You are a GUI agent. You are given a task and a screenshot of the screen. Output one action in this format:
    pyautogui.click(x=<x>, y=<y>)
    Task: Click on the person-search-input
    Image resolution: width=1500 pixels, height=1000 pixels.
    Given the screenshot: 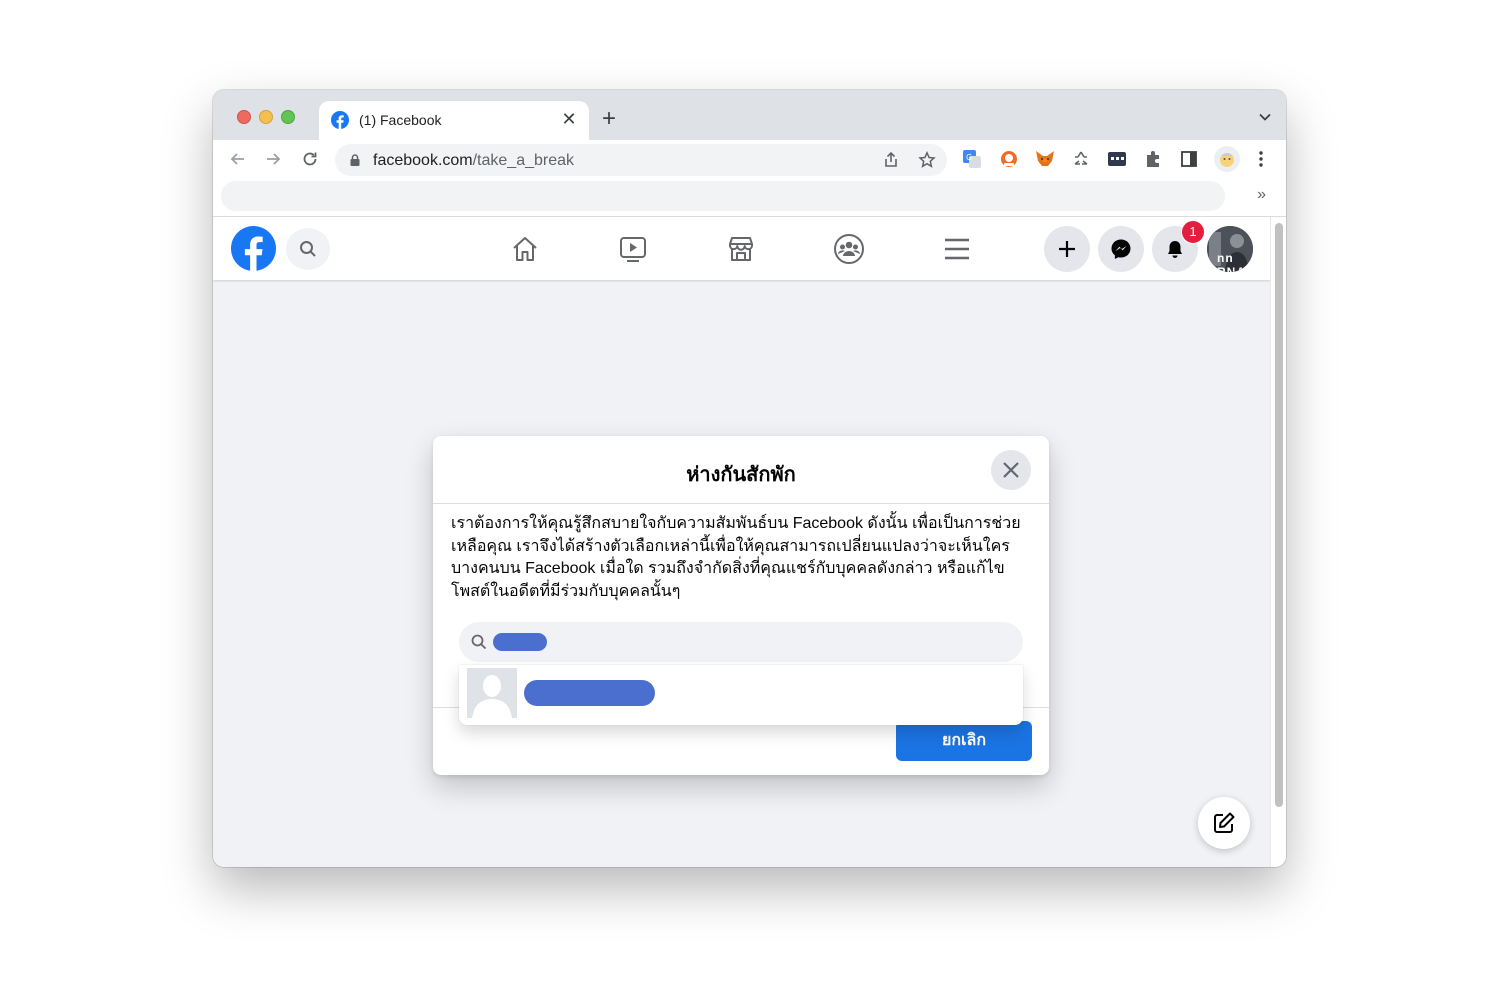 What is the action you would take?
    pyautogui.click(x=741, y=642)
    